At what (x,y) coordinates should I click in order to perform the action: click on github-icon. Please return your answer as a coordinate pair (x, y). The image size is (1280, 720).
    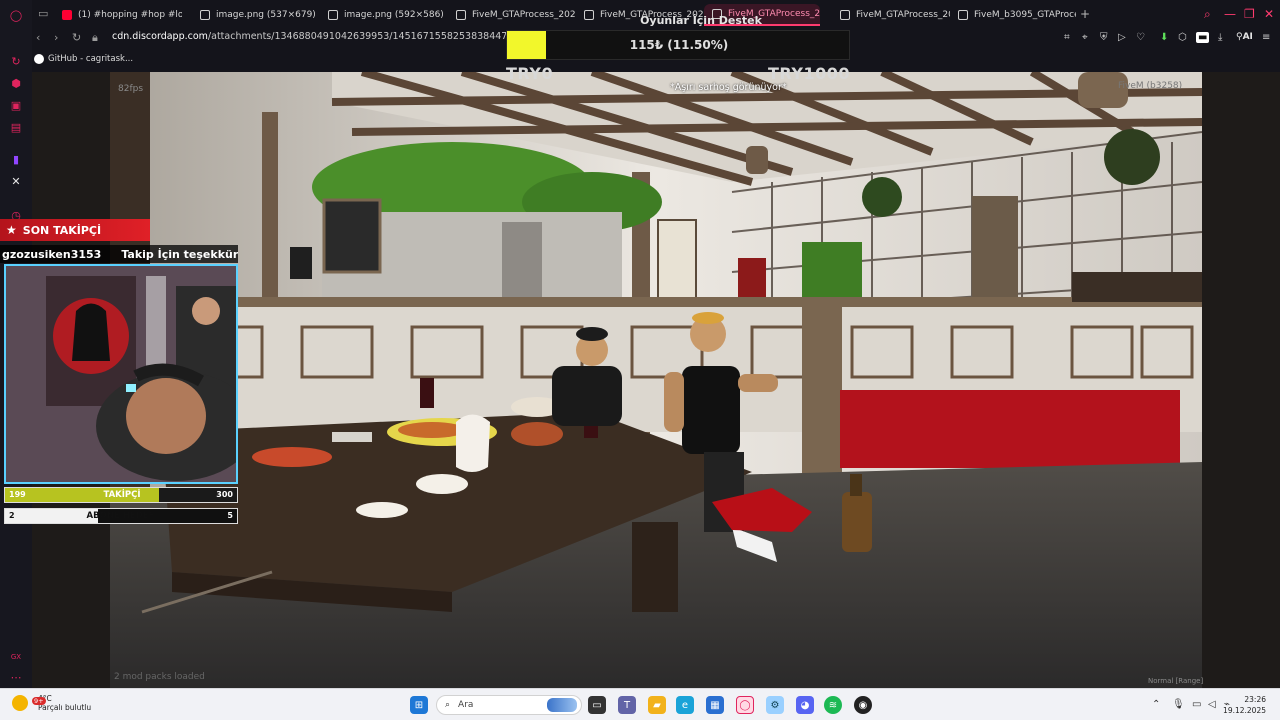
    Looking at the image, I should click on (39, 59).